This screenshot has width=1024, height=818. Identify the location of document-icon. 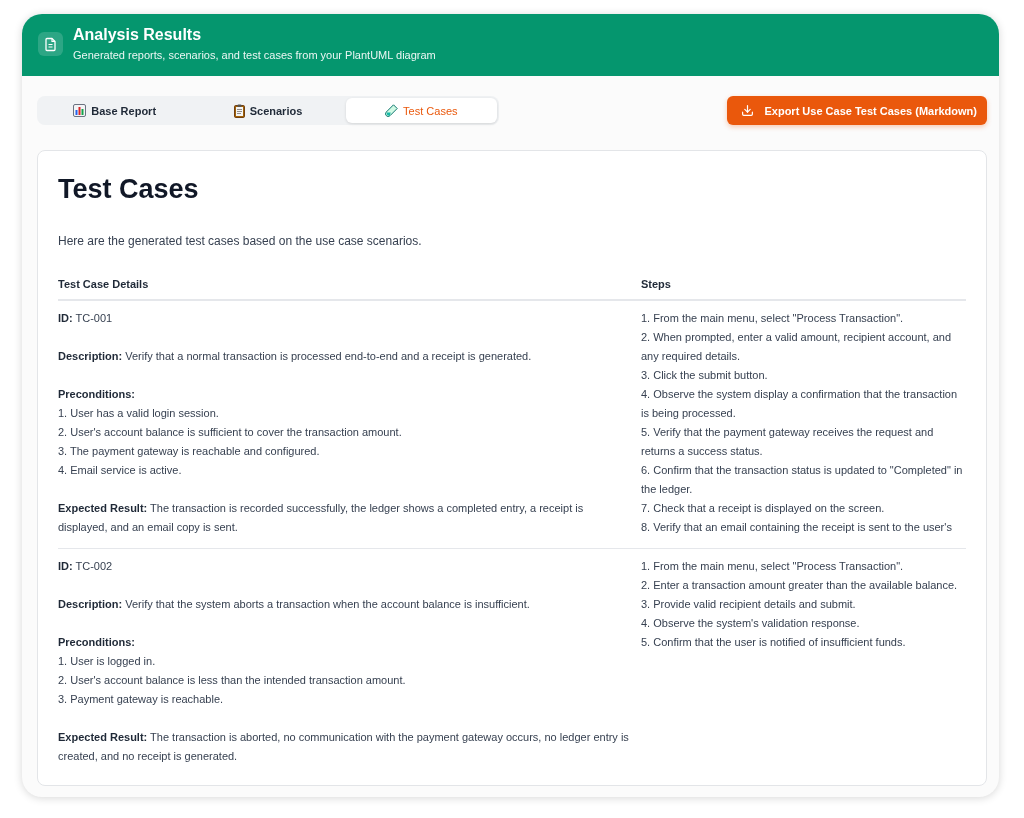
(50, 44).